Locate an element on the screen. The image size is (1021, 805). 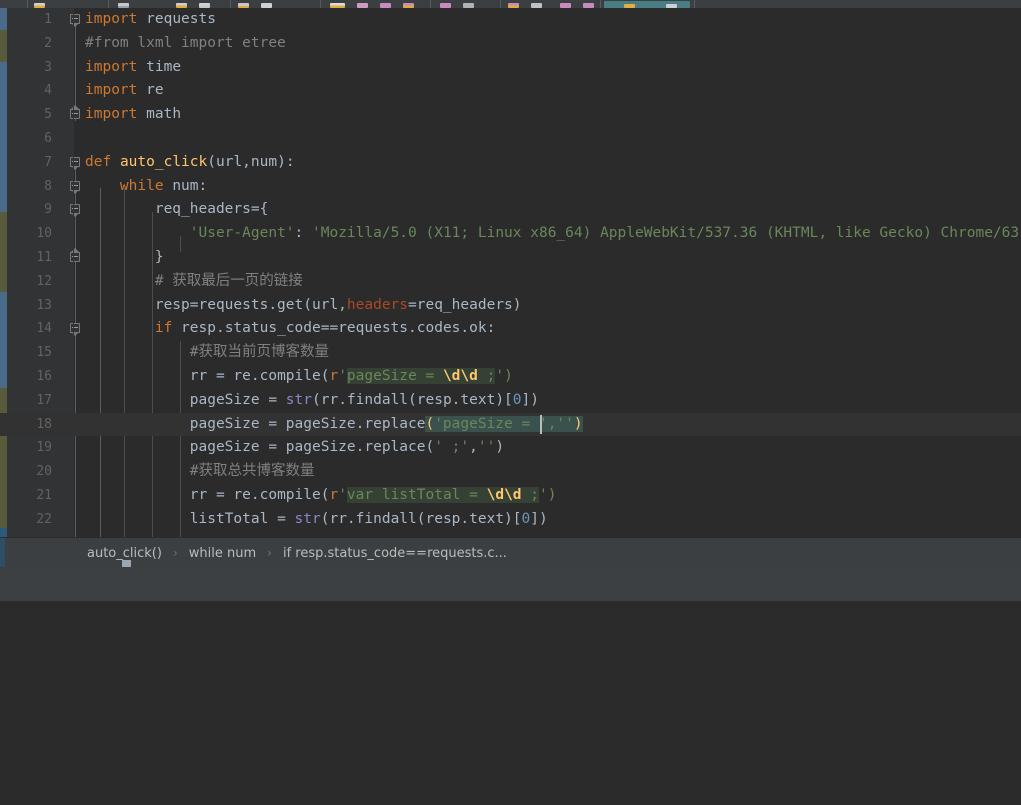
code-line-text: } is located at coordinates (159, 256).